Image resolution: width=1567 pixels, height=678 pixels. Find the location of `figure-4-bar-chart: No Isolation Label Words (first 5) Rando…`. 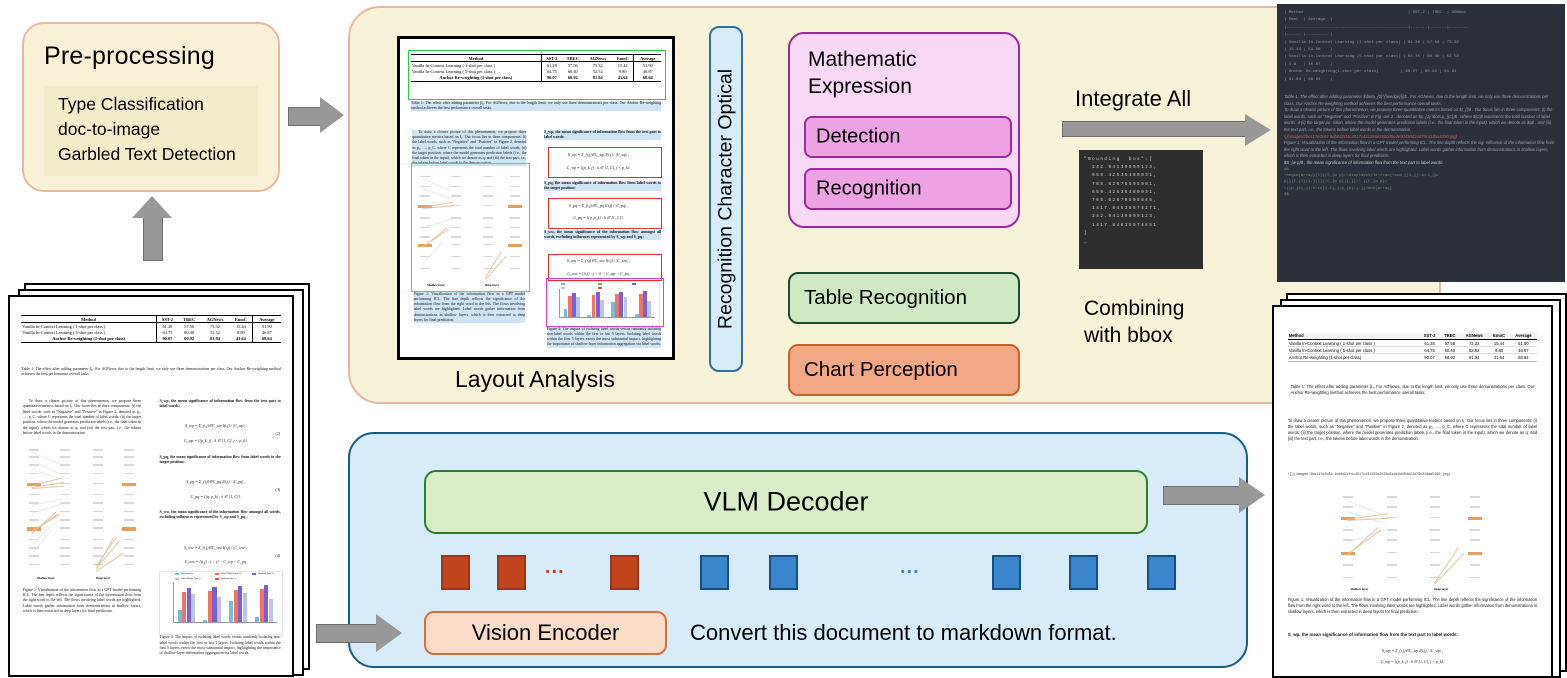

figure-4-bar-chart: No Isolation Label Words (first 5) Rando… is located at coordinates (221, 603).